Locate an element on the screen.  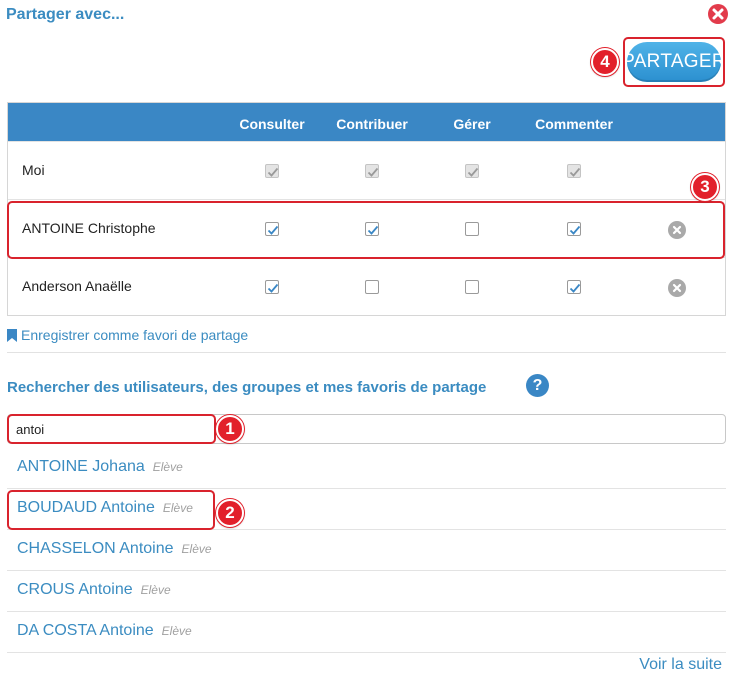
row-user-name: Moi is located at coordinates (33, 170).